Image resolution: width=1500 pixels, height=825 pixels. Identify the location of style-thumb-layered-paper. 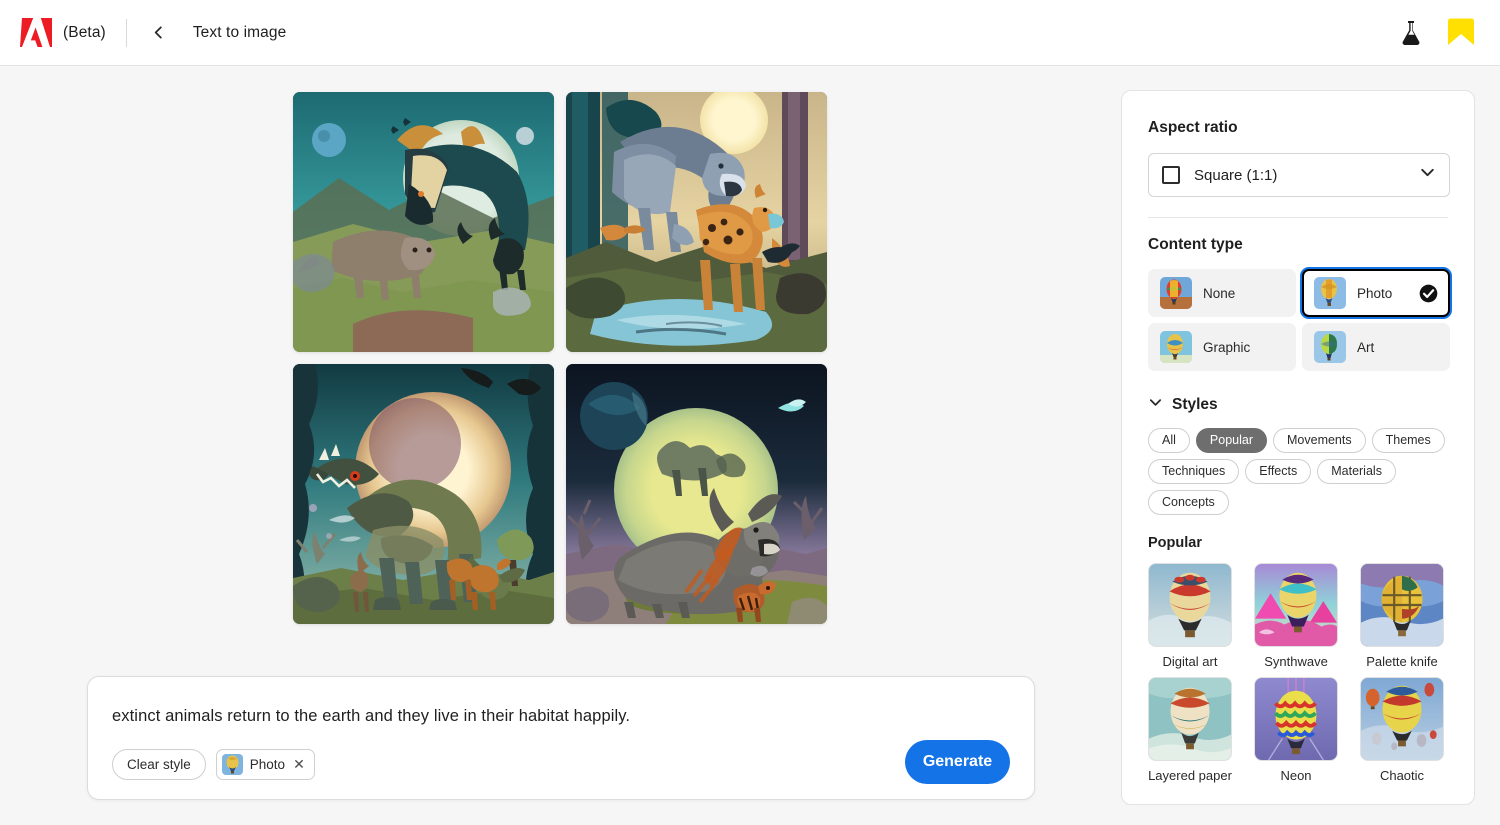
(1190, 719).